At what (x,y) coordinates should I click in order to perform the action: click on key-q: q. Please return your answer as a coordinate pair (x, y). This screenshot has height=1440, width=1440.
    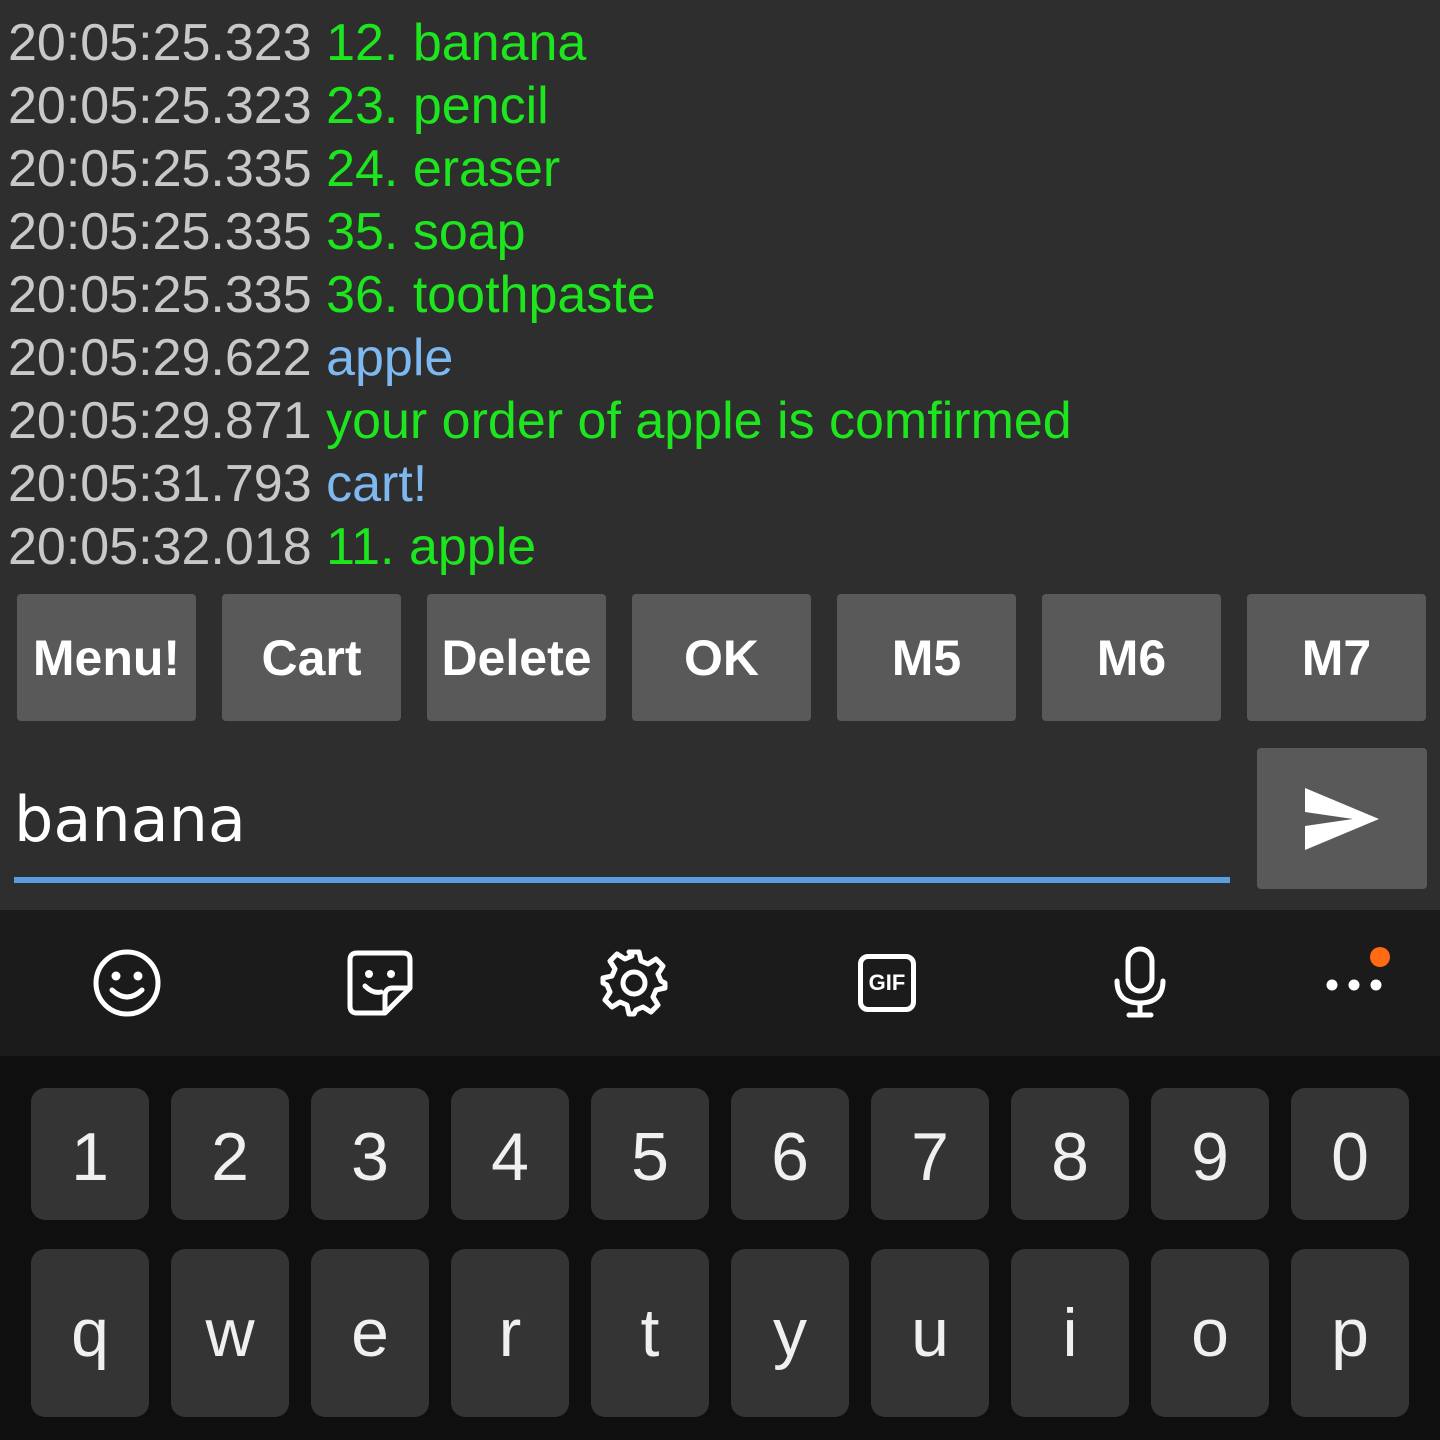
    Looking at the image, I should click on (90, 1333).